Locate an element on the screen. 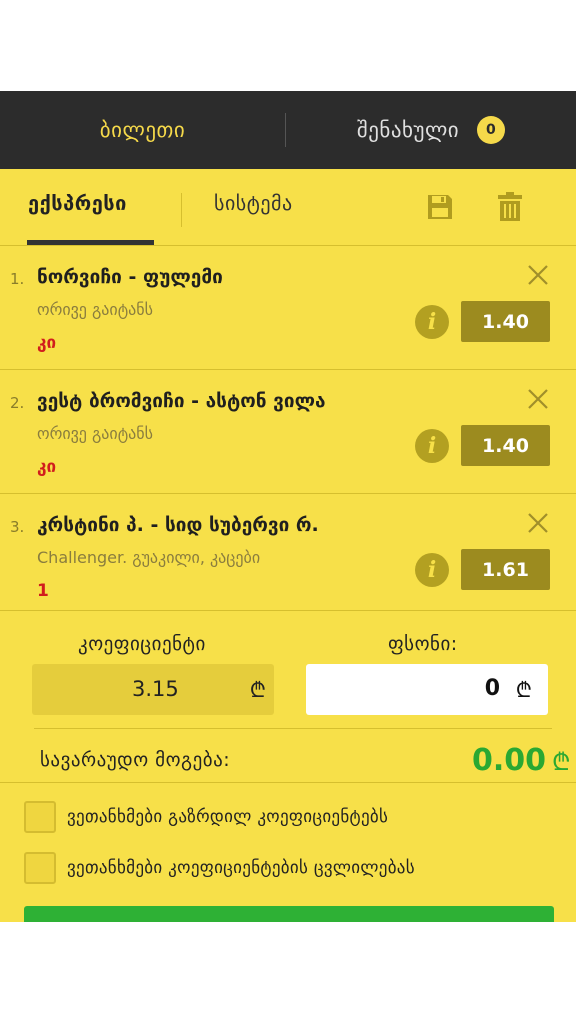  active-tab-underline is located at coordinates (90, 242).